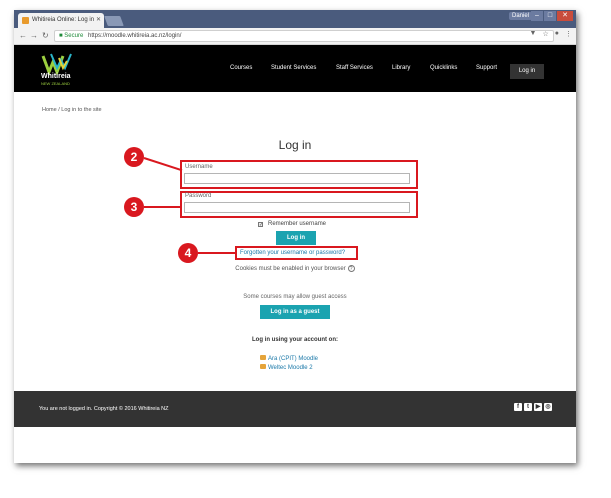 This screenshot has height=498, width=611. Describe the element at coordinates (134, 36) in the screenshot. I see `url-text: https://moodle.whitireia.ac.nz/login/` at that location.